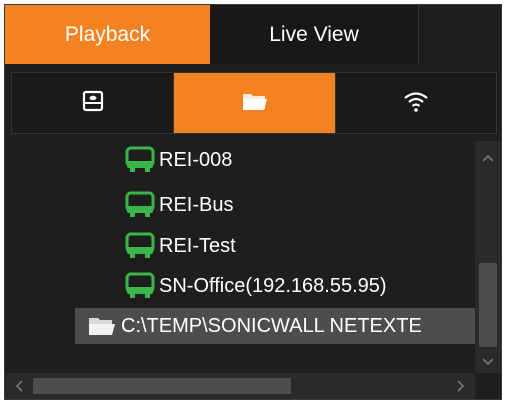  I want to click on tab-playback-label: Playback, so click(107, 34).